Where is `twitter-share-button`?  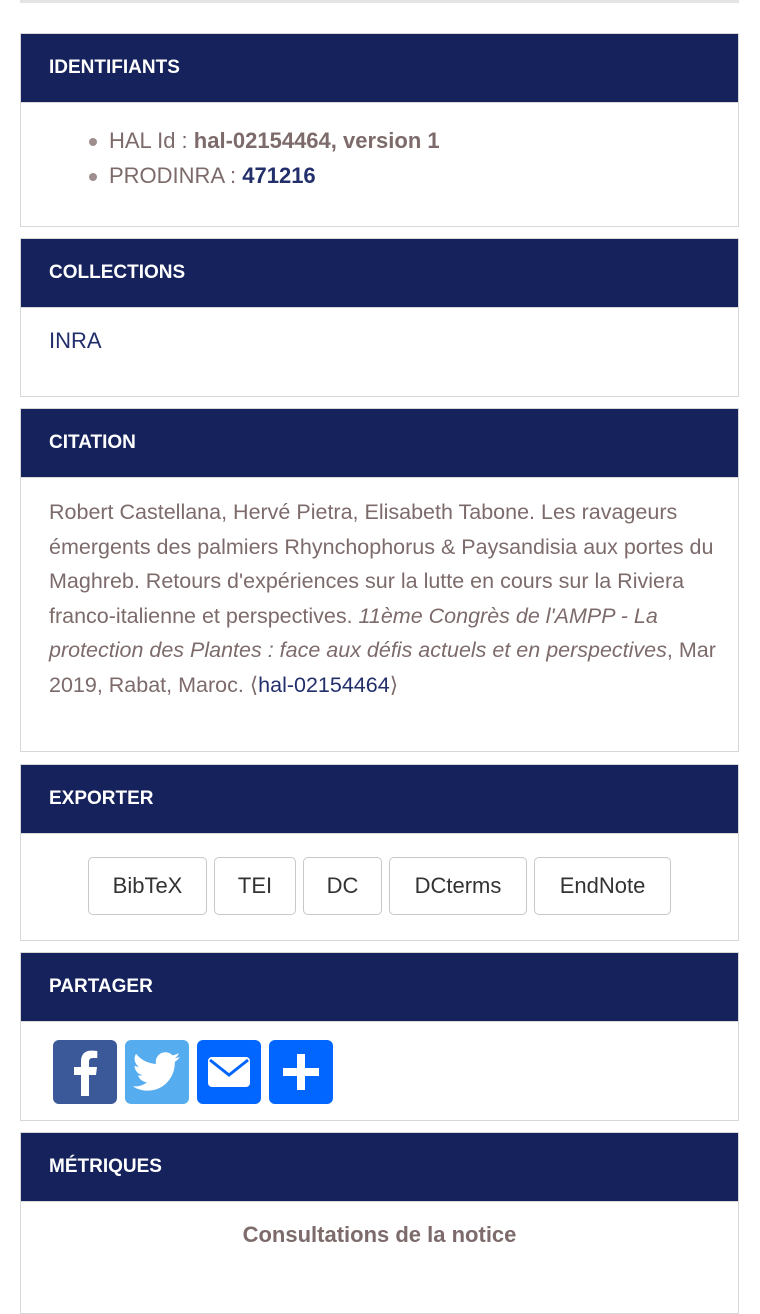
twitter-share-button is located at coordinates (157, 1072).